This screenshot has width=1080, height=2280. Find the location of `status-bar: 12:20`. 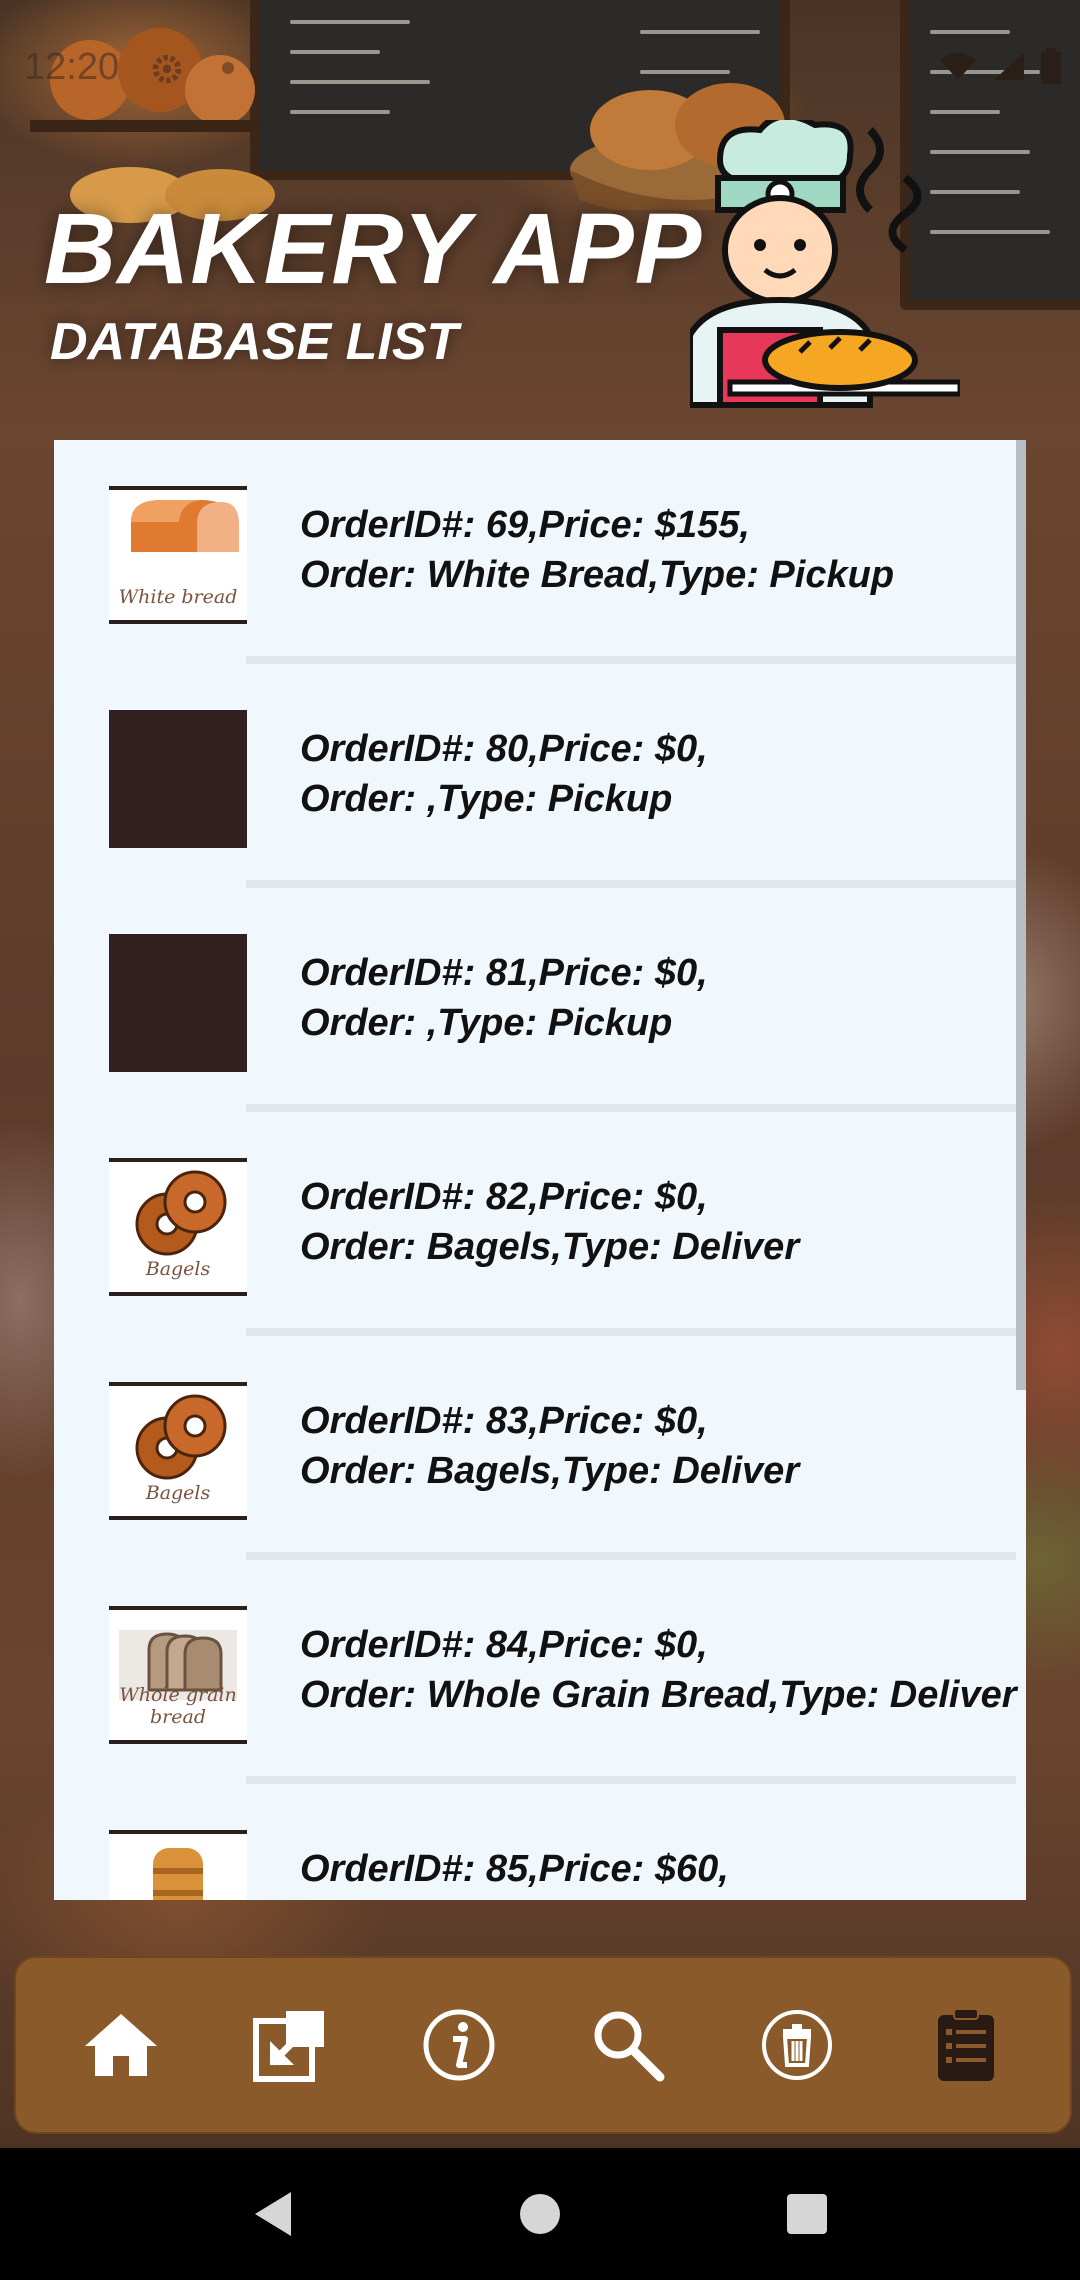

status-bar: 12:20 is located at coordinates (540, 65).